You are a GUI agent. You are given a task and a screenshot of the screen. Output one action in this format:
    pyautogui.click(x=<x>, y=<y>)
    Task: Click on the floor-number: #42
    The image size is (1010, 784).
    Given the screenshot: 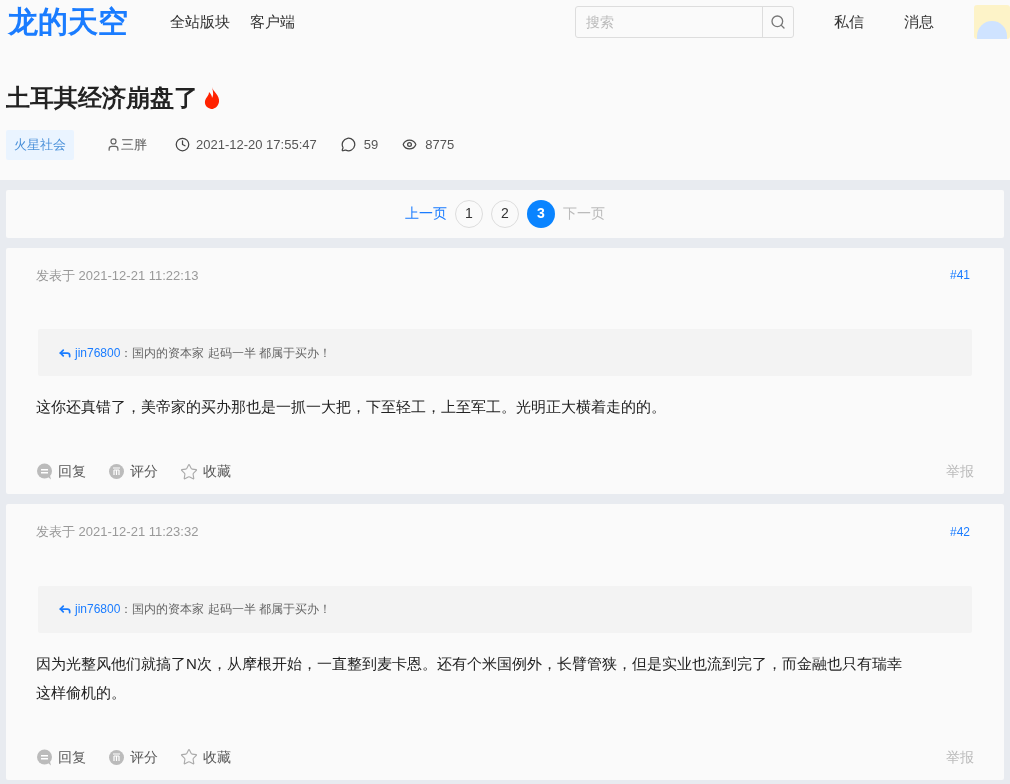 What is the action you would take?
    pyautogui.click(x=959, y=531)
    